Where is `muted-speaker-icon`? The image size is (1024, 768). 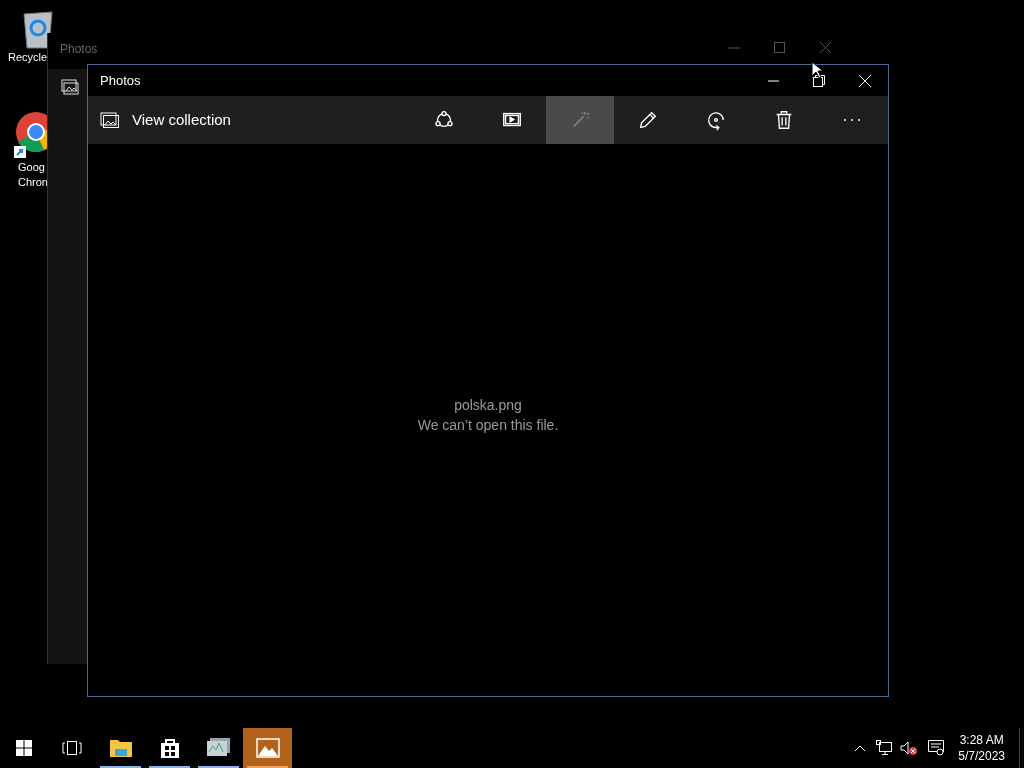 muted-speaker-icon is located at coordinates (909, 748).